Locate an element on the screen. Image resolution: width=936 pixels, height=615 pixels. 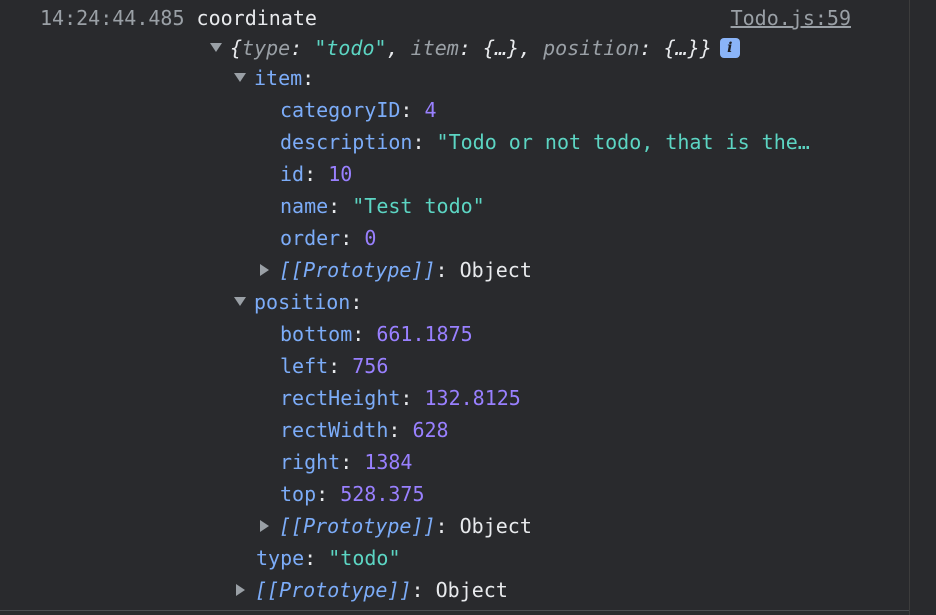
summary-position-value: {…} is located at coordinates (681, 48).